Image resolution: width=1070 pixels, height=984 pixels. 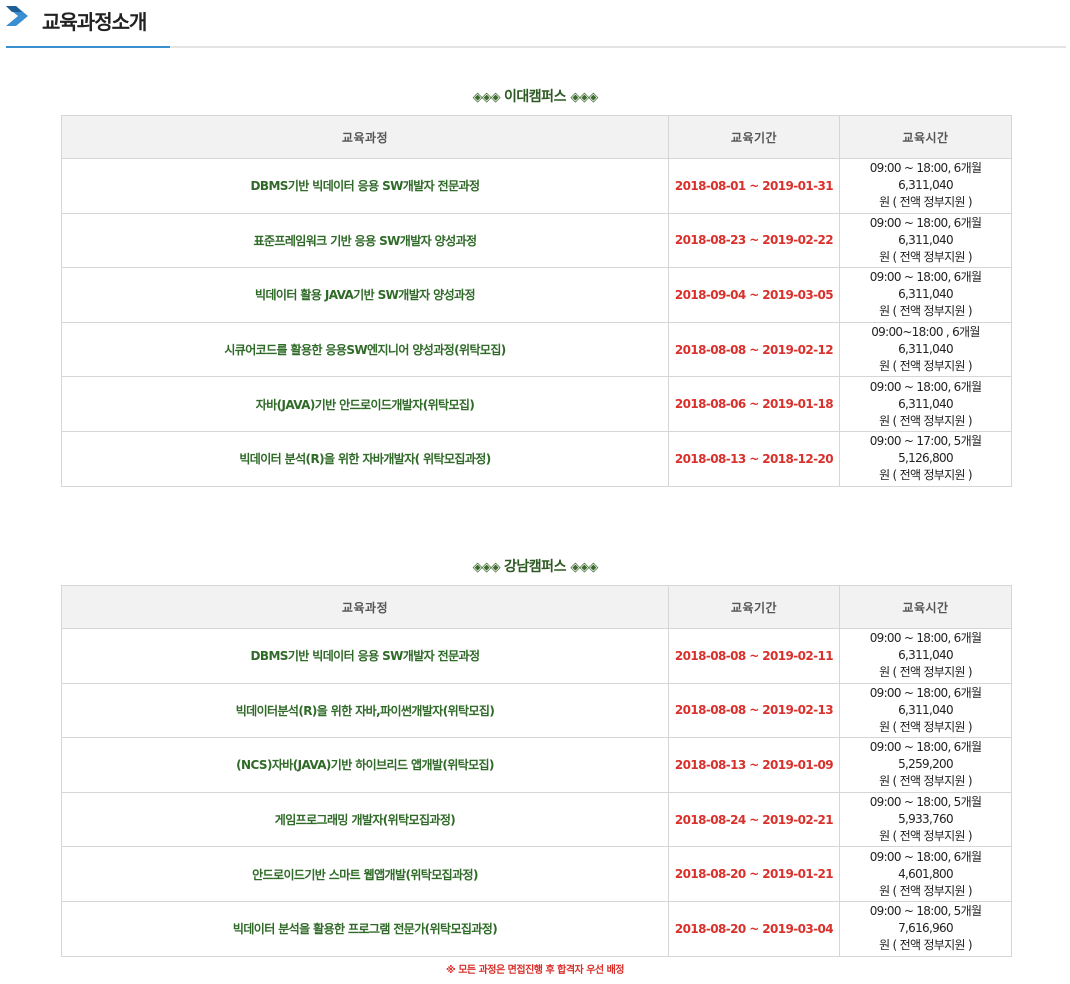 I want to click on course-period: 2018-08-13 ~ 2018-12-20, so click(x=754, y=458).